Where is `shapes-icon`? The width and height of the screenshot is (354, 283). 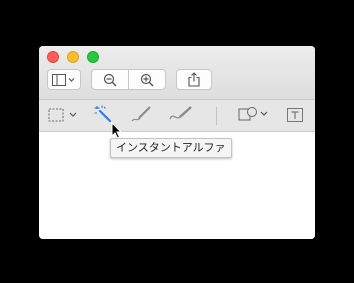 shapes-icon is located at coordinates (255, 116).